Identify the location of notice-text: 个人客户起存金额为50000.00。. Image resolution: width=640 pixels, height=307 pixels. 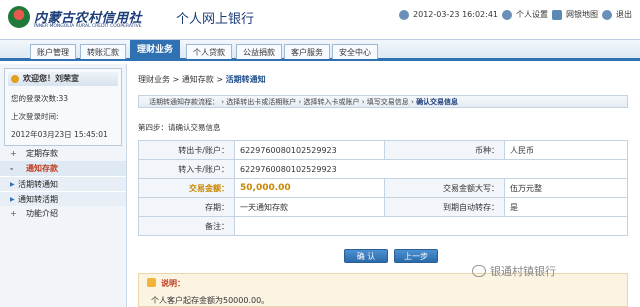
(210, 300).